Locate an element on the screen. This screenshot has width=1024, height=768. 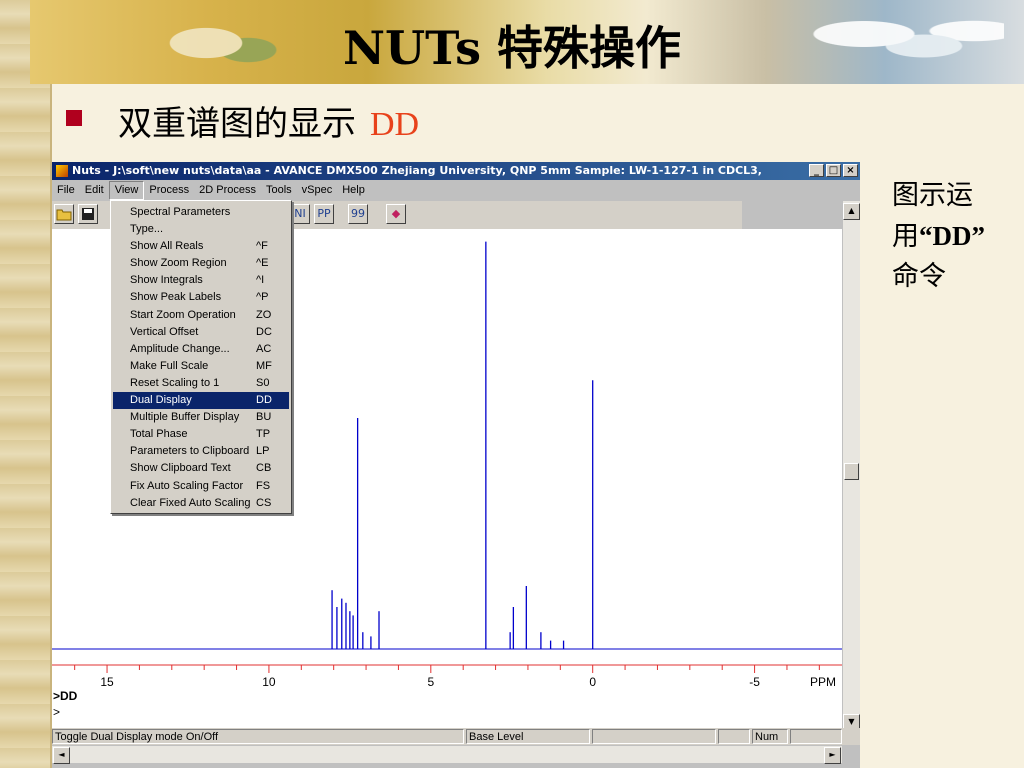
menu-item-label: Dual Display is located at coordinates (161, 400).